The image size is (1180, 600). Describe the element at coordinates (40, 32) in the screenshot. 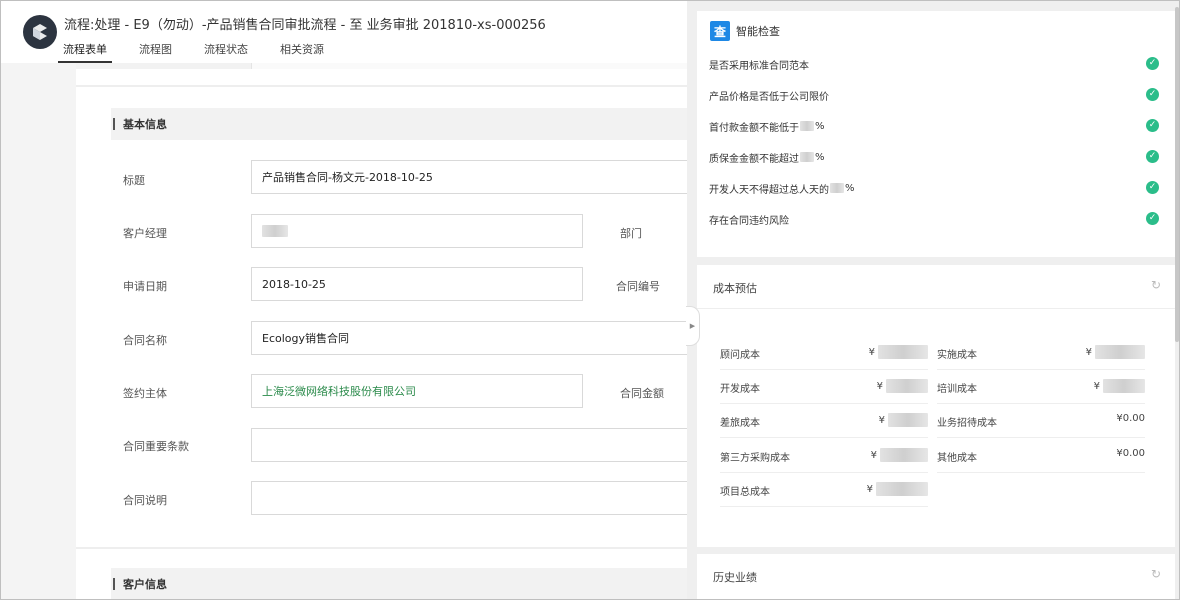

I see `app-logo-icon` at that location.